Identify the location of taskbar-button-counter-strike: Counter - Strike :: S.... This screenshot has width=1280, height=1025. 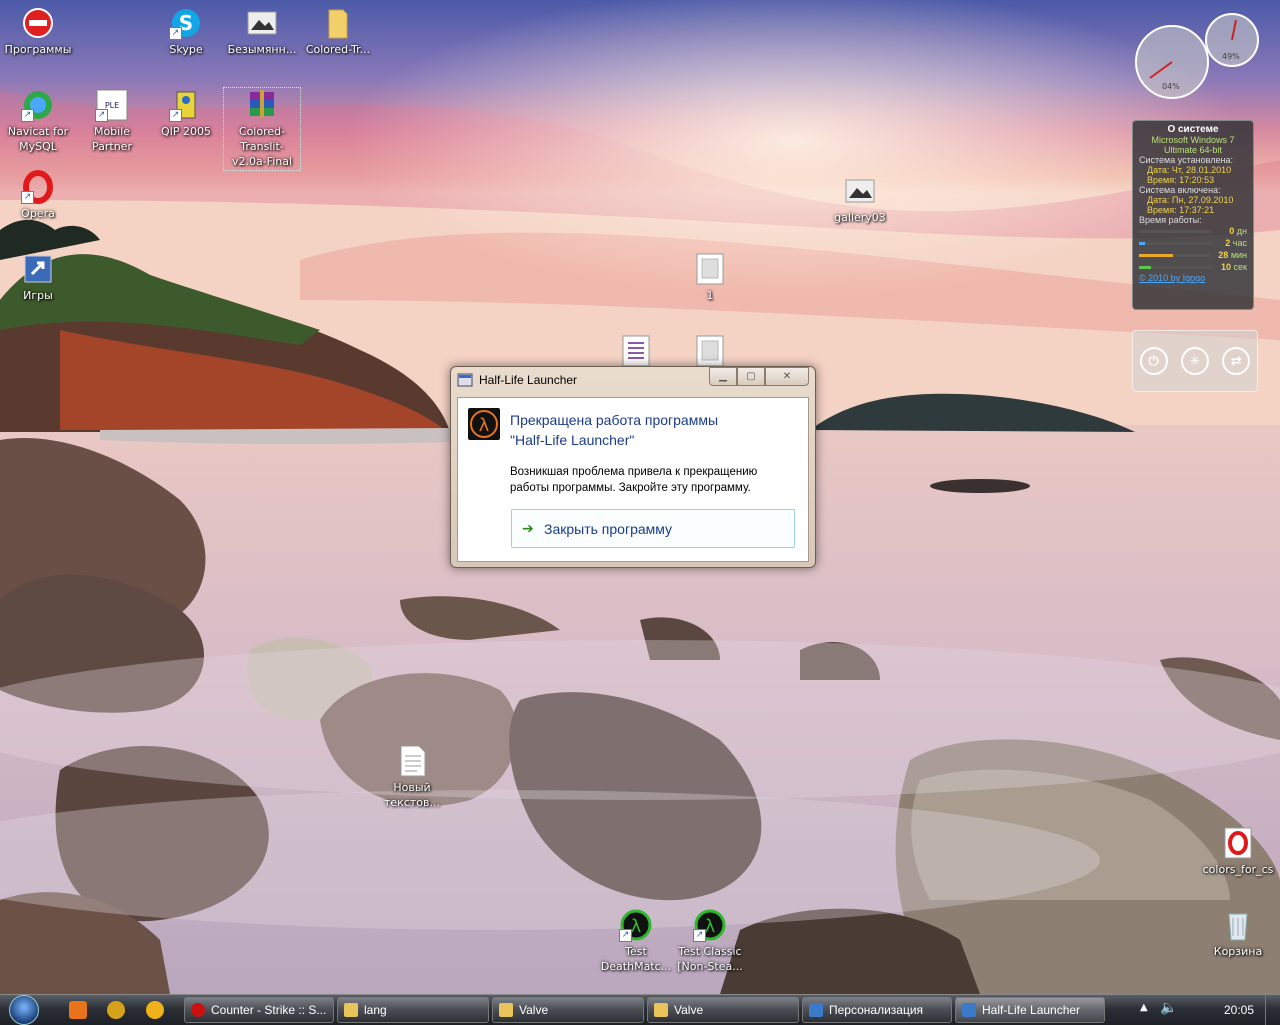
(259, 1010).